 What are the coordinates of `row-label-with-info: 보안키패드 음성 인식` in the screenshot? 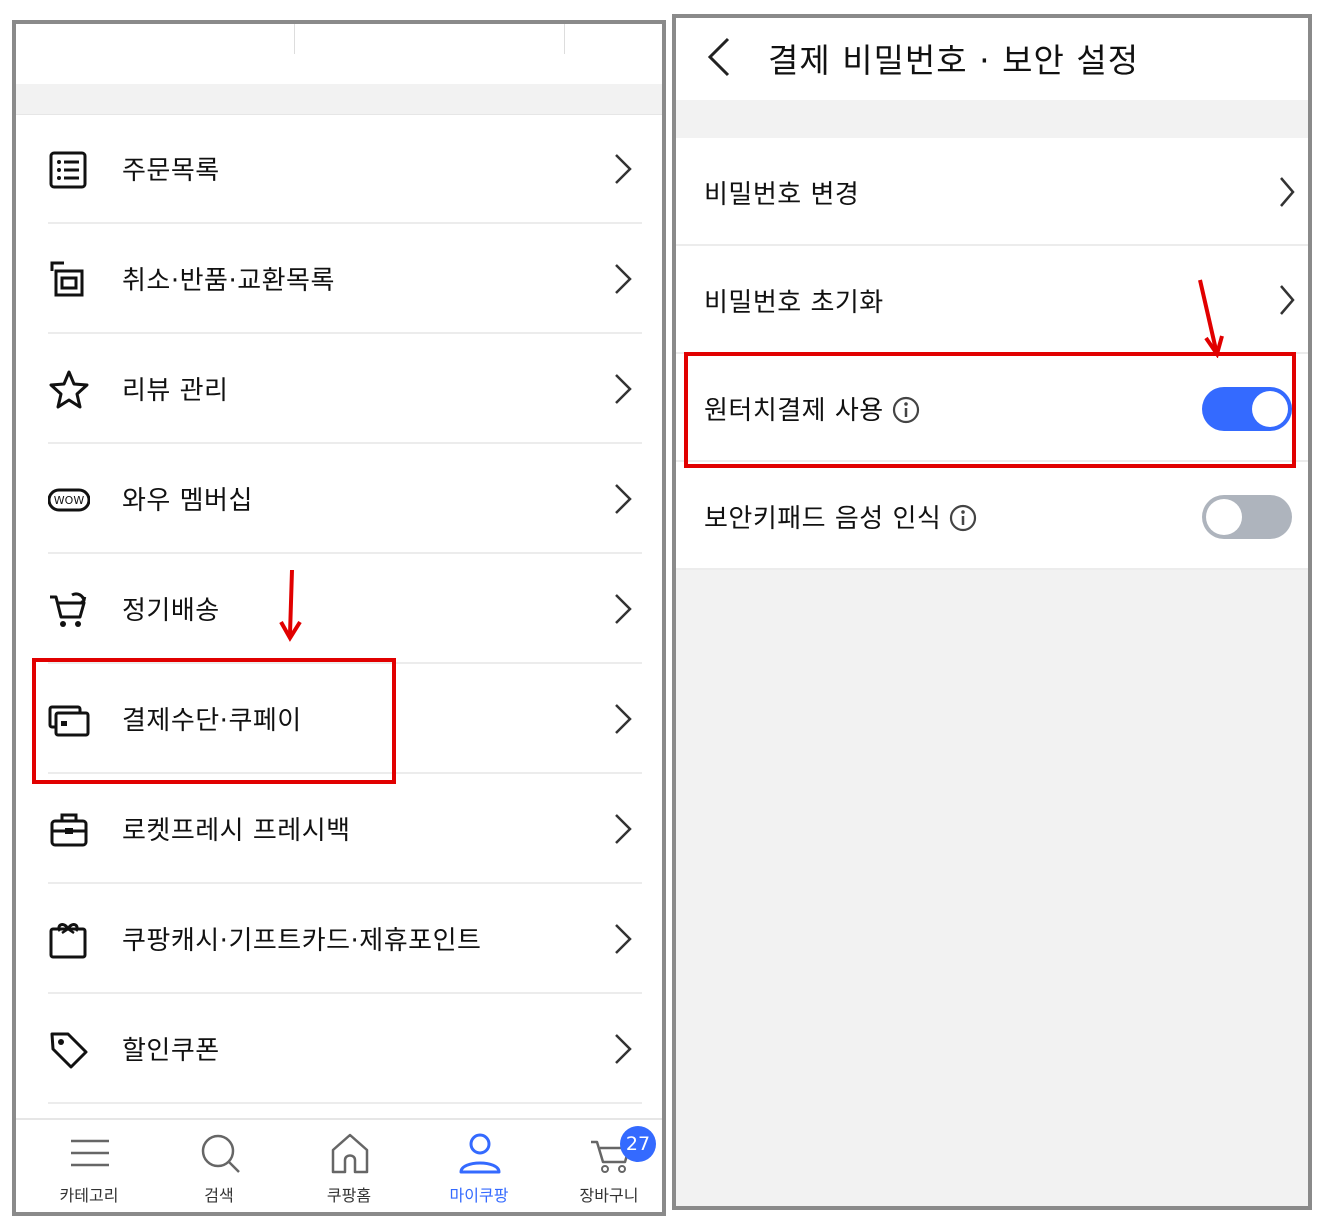 It's located at (840, 516).